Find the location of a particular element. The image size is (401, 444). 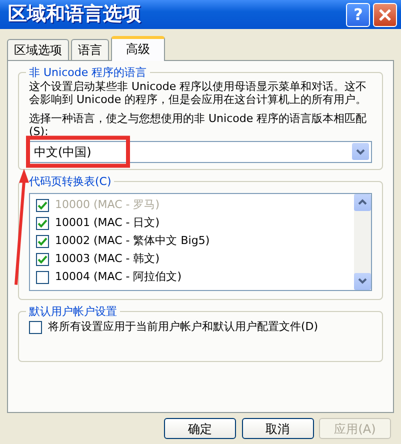

group-title: 默认用户帐户设置 is located at coordinates (73, 311).